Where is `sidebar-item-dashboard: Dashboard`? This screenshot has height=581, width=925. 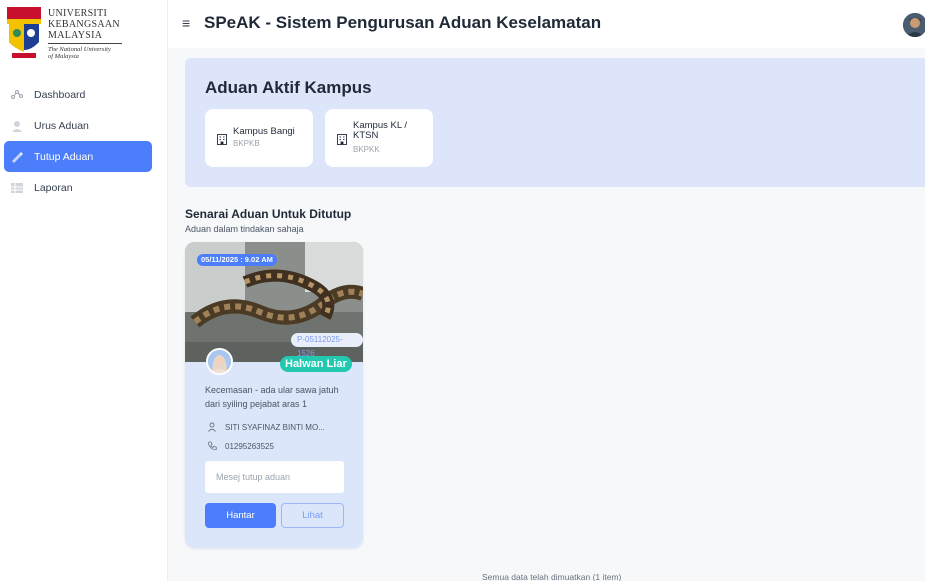 sidebar-item-dashboard: Dashboard is located at coordinates (78, 94).